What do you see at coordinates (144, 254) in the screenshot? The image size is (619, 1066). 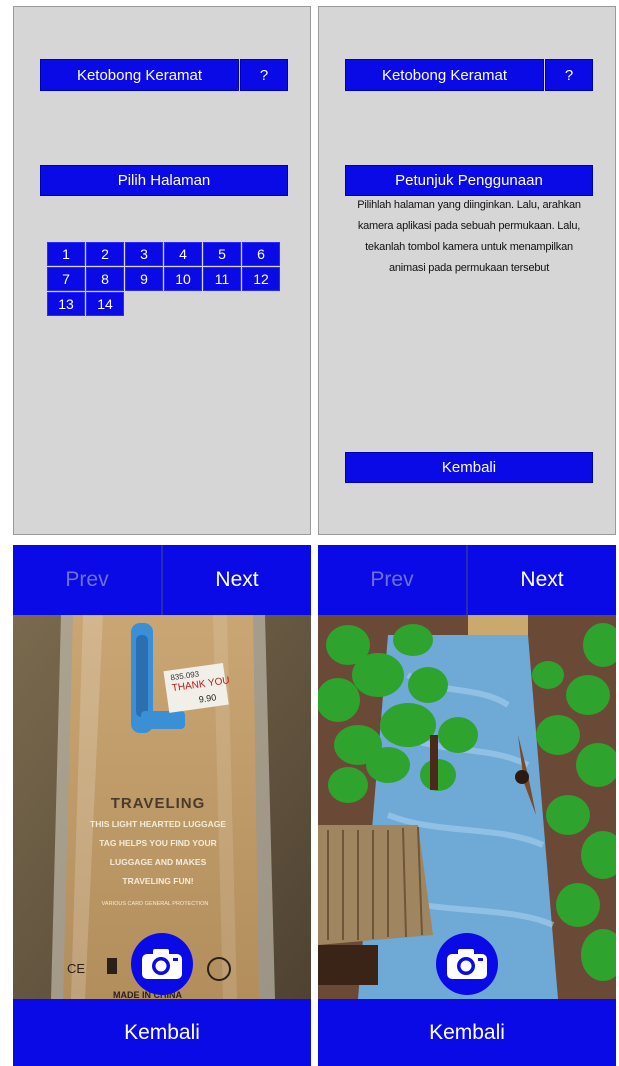 I see `page-button-3: 3` at bounding box center [144, 254].